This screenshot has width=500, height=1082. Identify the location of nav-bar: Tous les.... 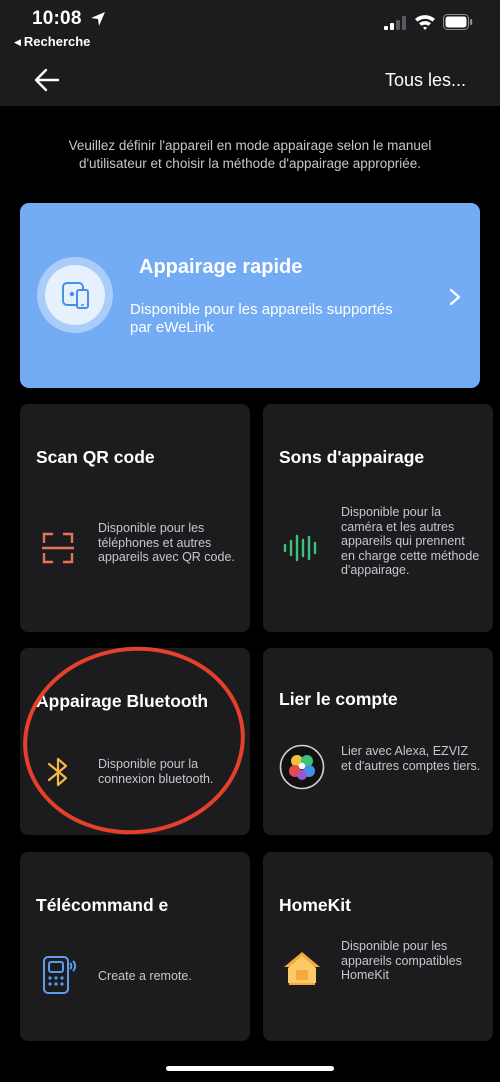
(250, 79).